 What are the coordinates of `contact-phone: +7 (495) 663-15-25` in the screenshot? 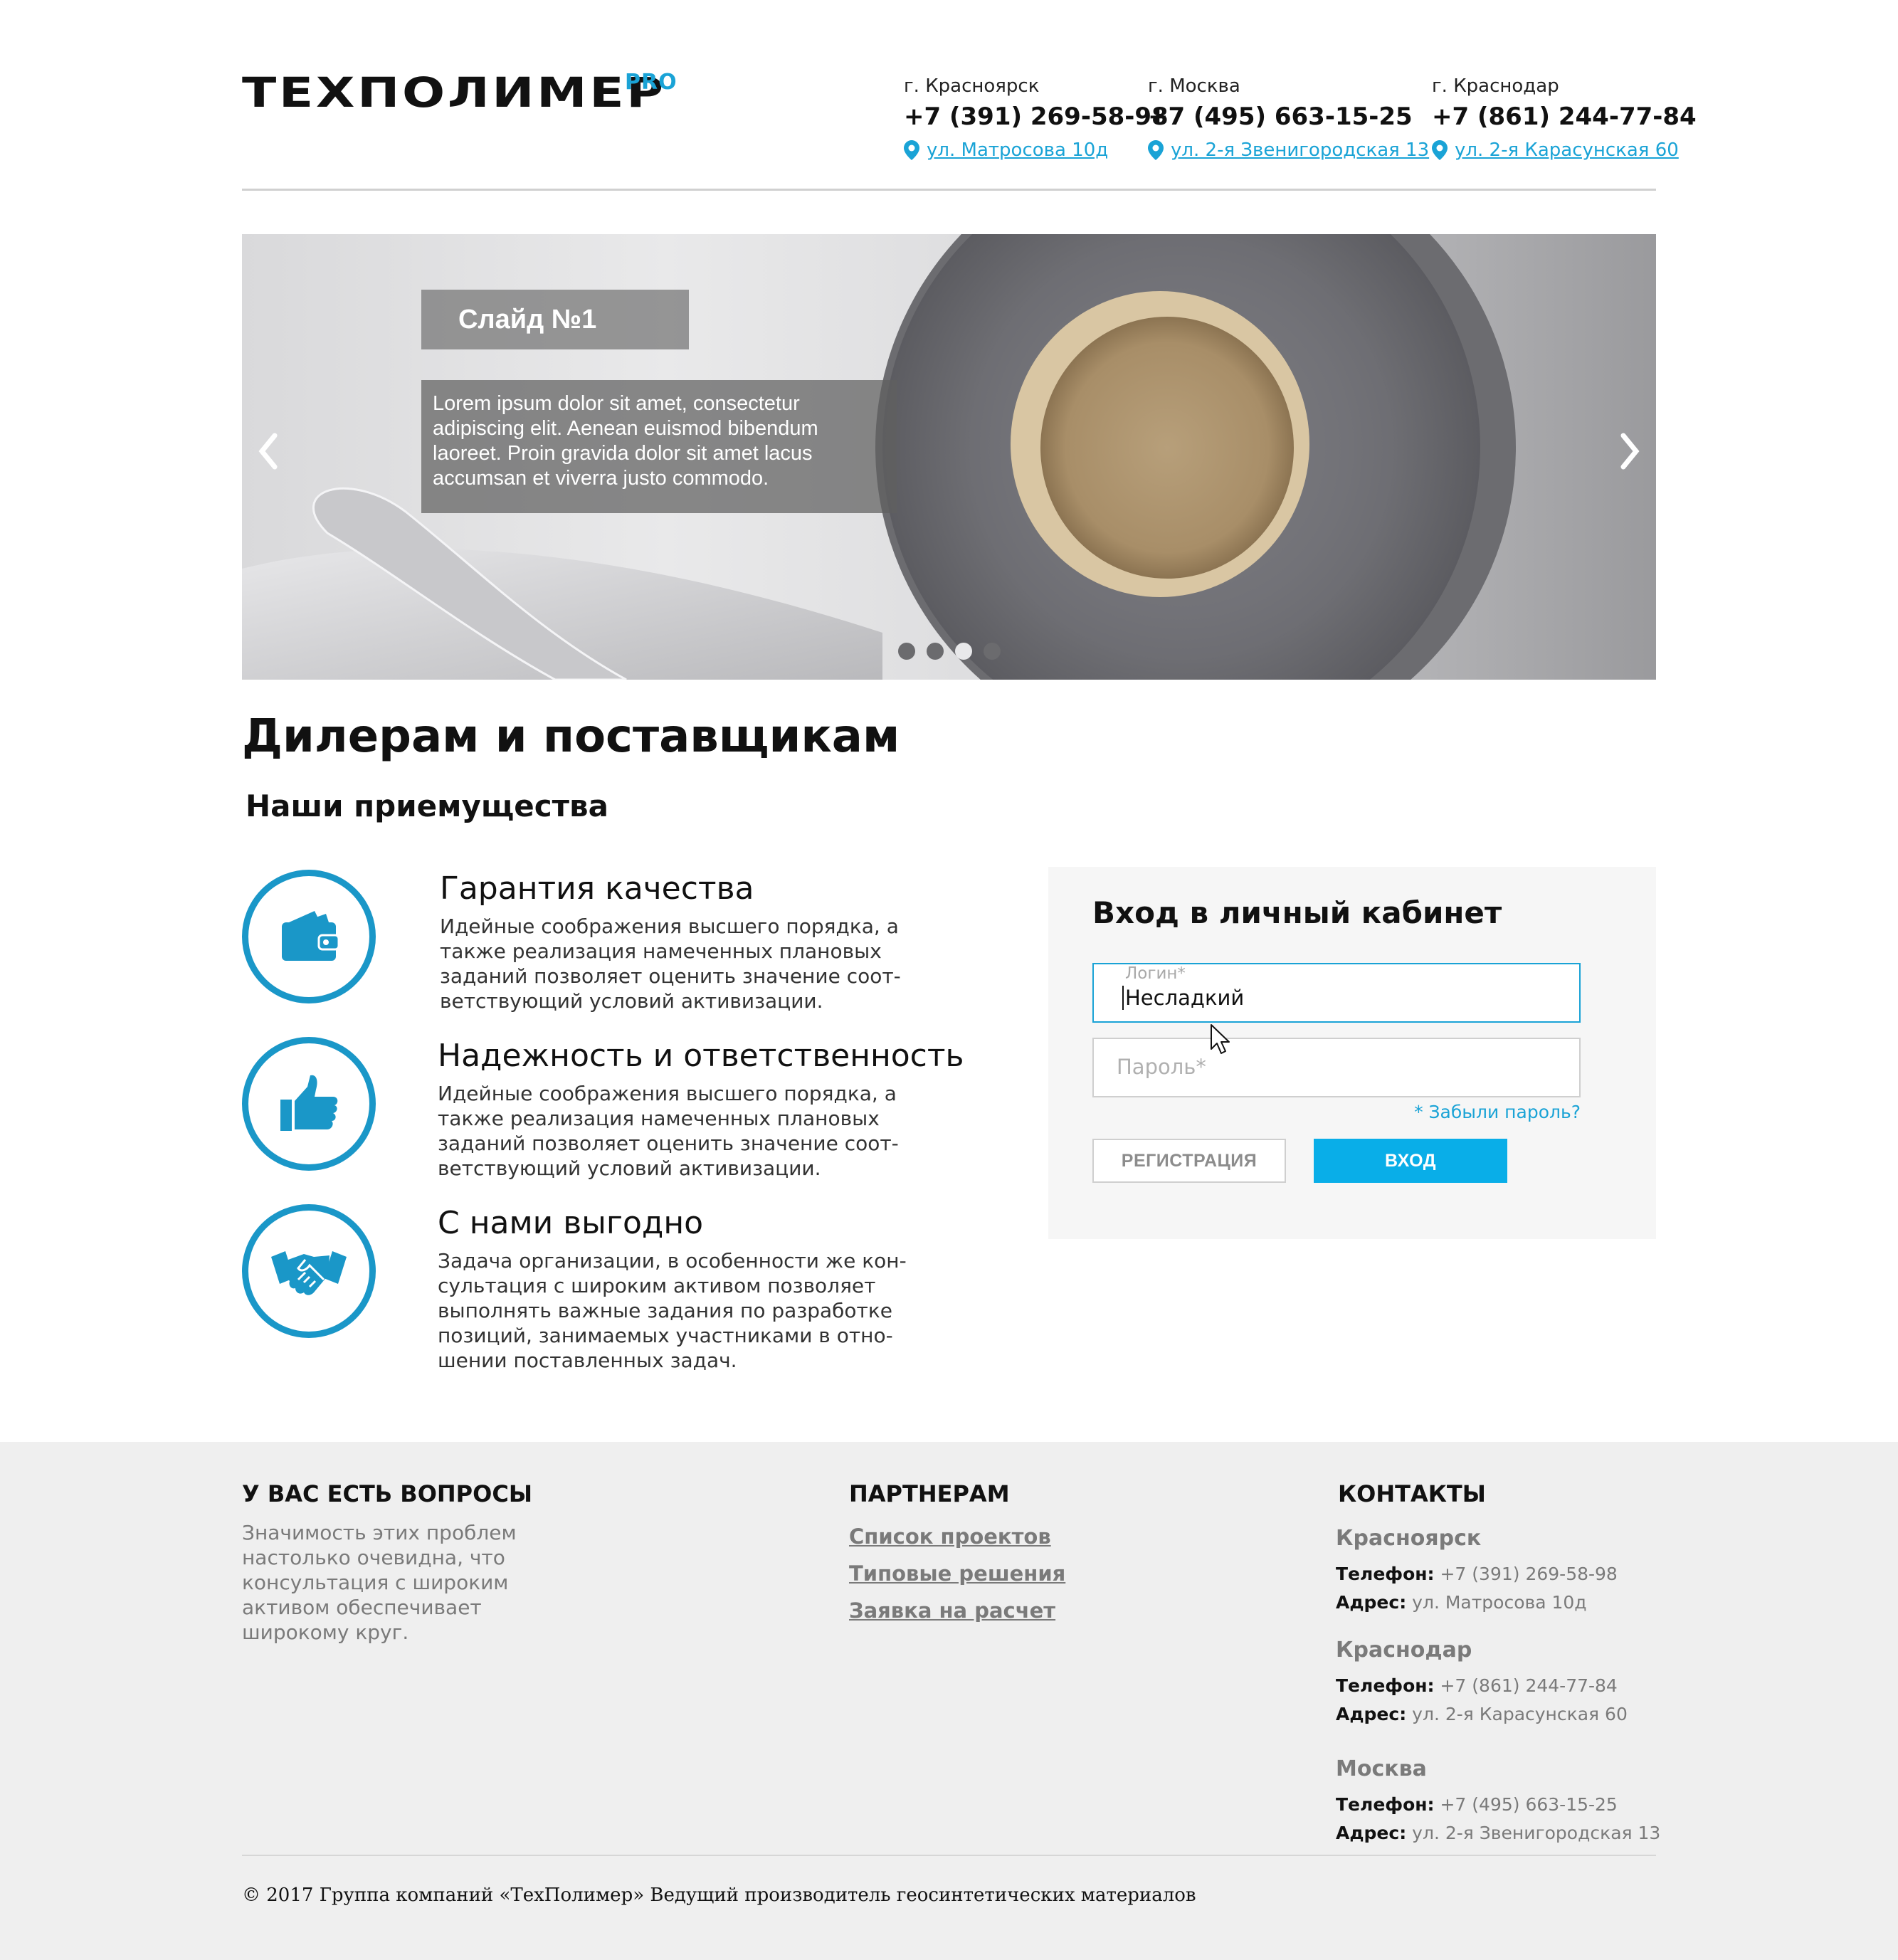 It's located at (1528, 1805).